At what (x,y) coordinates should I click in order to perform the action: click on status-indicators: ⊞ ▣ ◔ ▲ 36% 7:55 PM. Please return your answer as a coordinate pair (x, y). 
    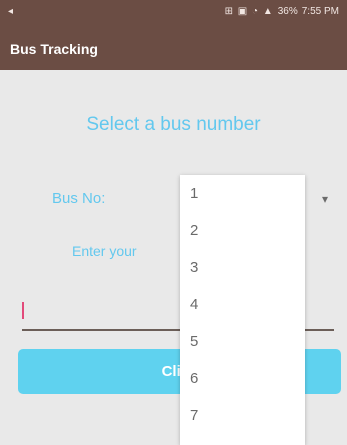
    Looking at the image, I should click on (282, 11).